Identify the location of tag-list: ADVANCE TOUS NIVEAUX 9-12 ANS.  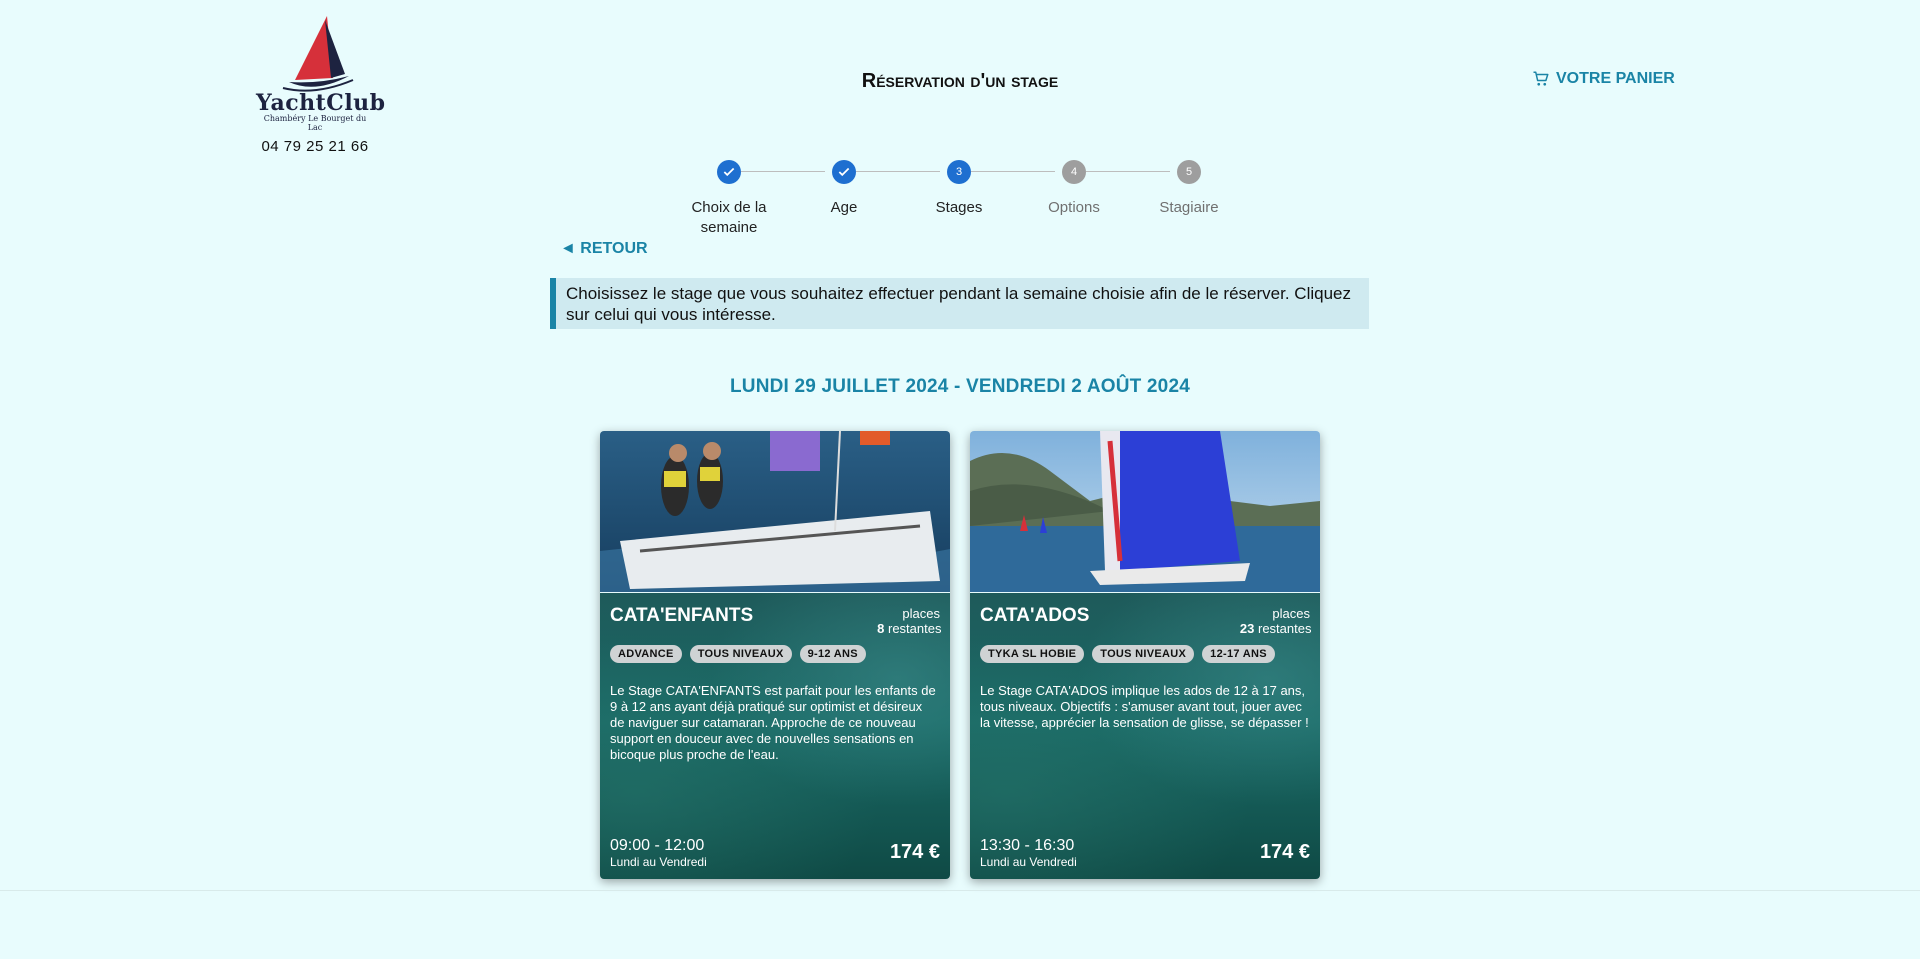
(738, 654).